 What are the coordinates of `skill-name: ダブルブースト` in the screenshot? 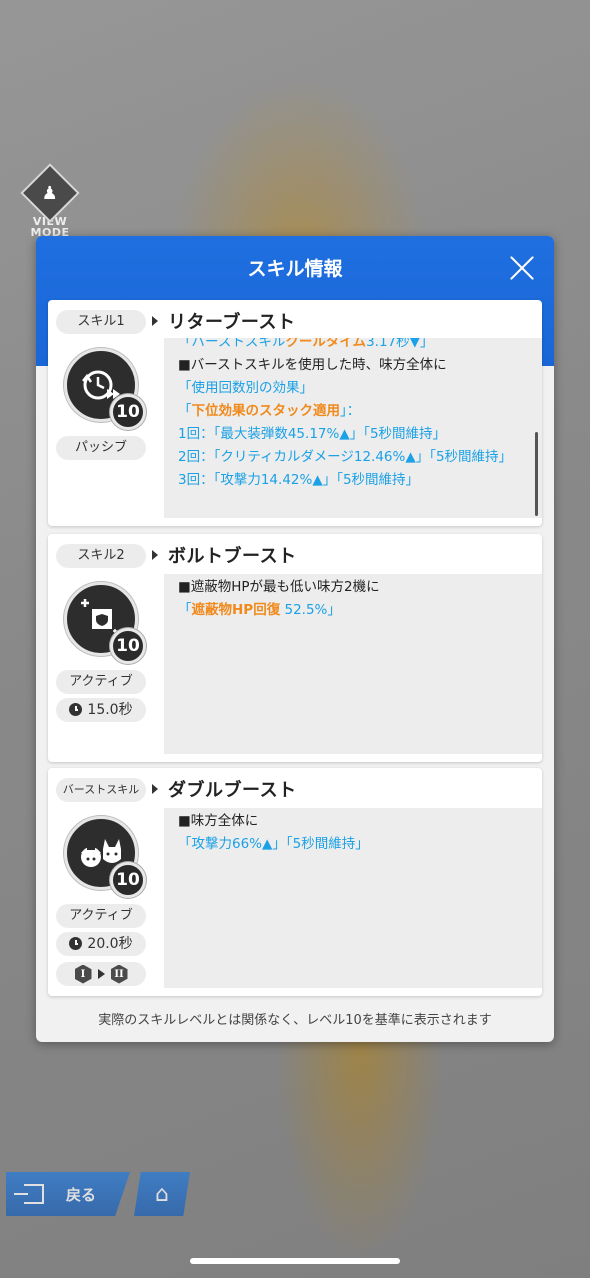 It's located at (232, 790).